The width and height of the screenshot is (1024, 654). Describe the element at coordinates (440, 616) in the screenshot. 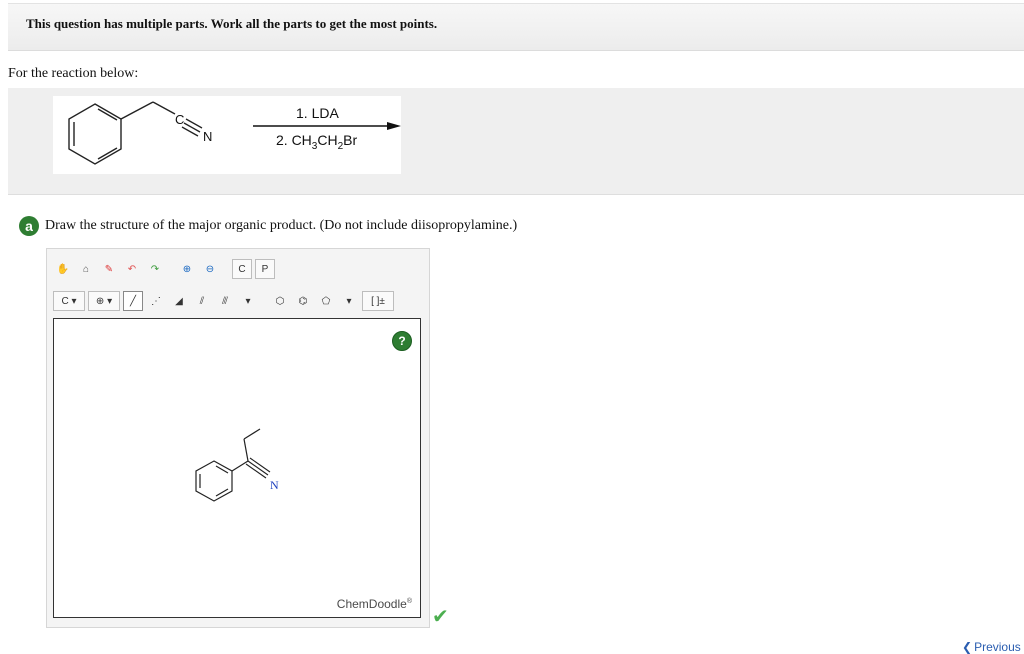

I see `check-icon: ✔` at that location.